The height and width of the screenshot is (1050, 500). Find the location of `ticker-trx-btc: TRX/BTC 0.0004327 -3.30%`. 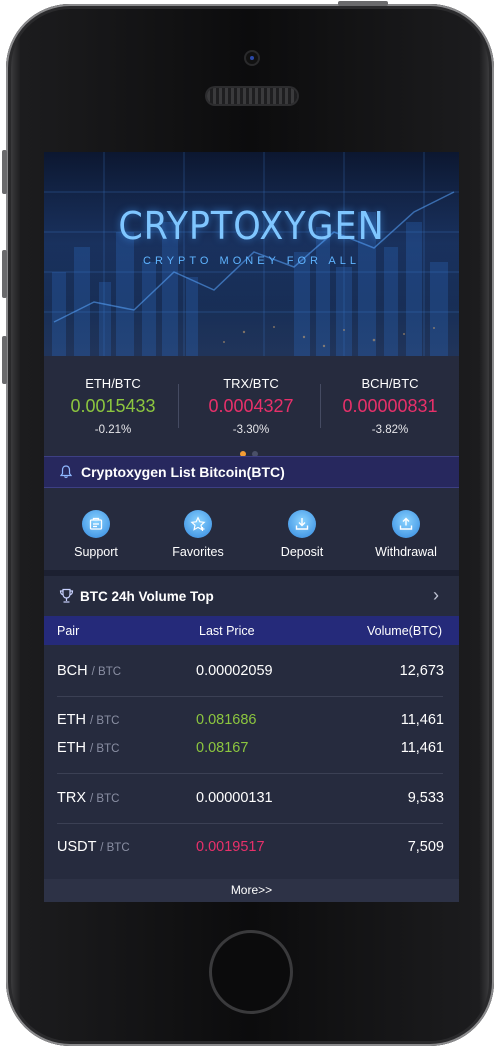

ticker-trx-btc: TRX/BTC 0.0004327 -3.30% is located at coordinates (251, 406).